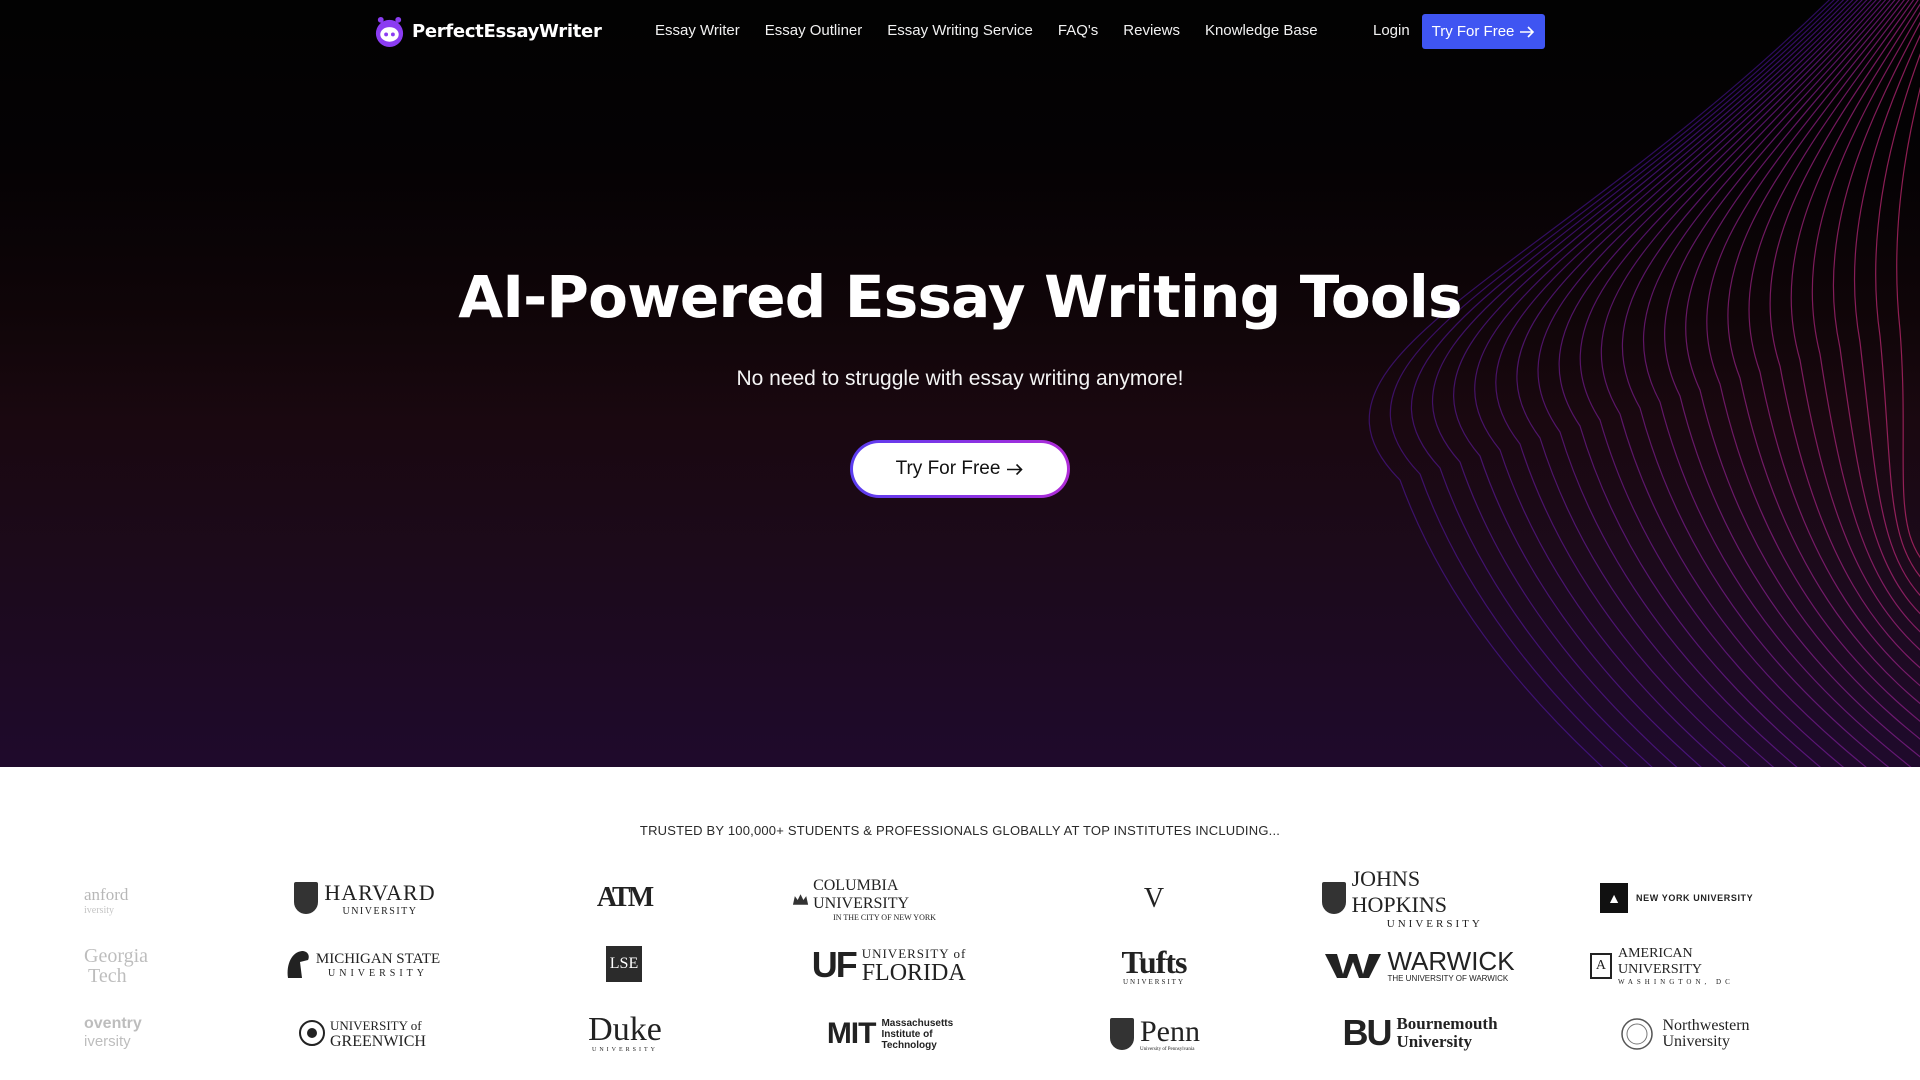  What do you see at coordinates (1154, 962) in the screenshot?
I see `tufts-line1: Tufts` at bounding box center [1154, 962].